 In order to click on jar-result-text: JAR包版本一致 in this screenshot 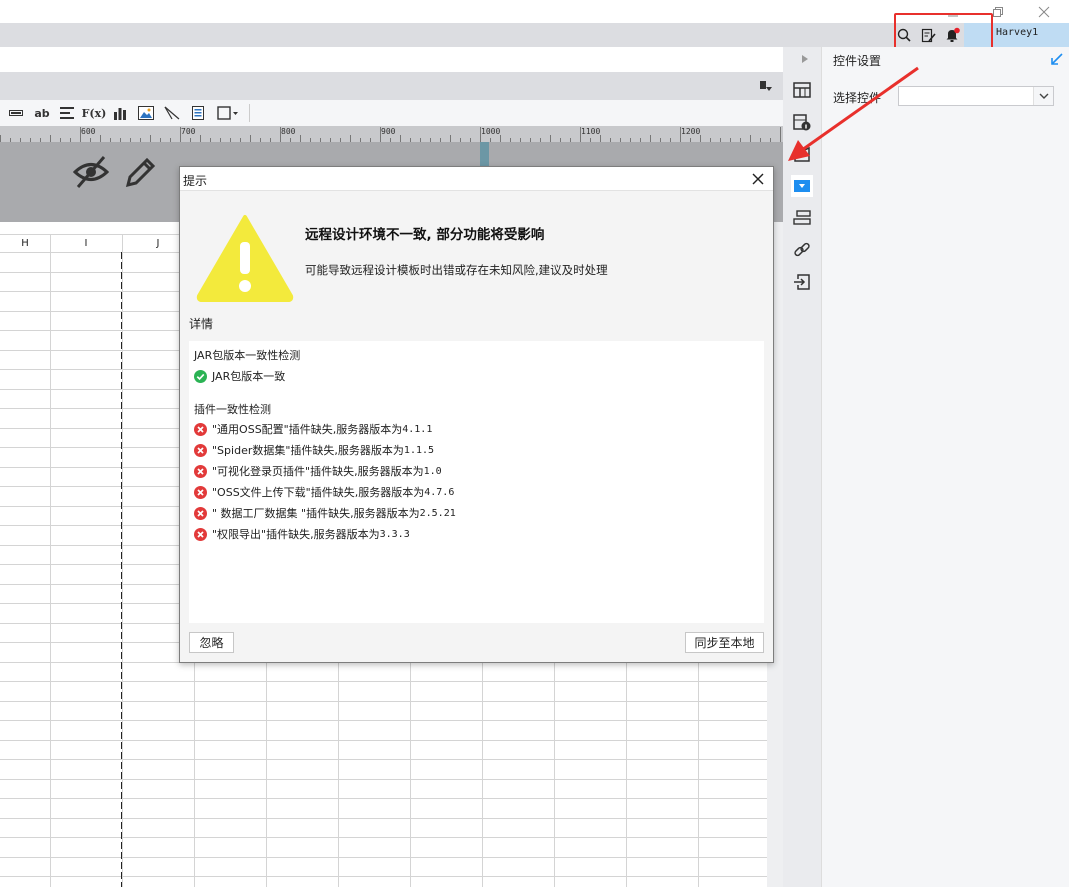, I will do `click(249, 376)`.